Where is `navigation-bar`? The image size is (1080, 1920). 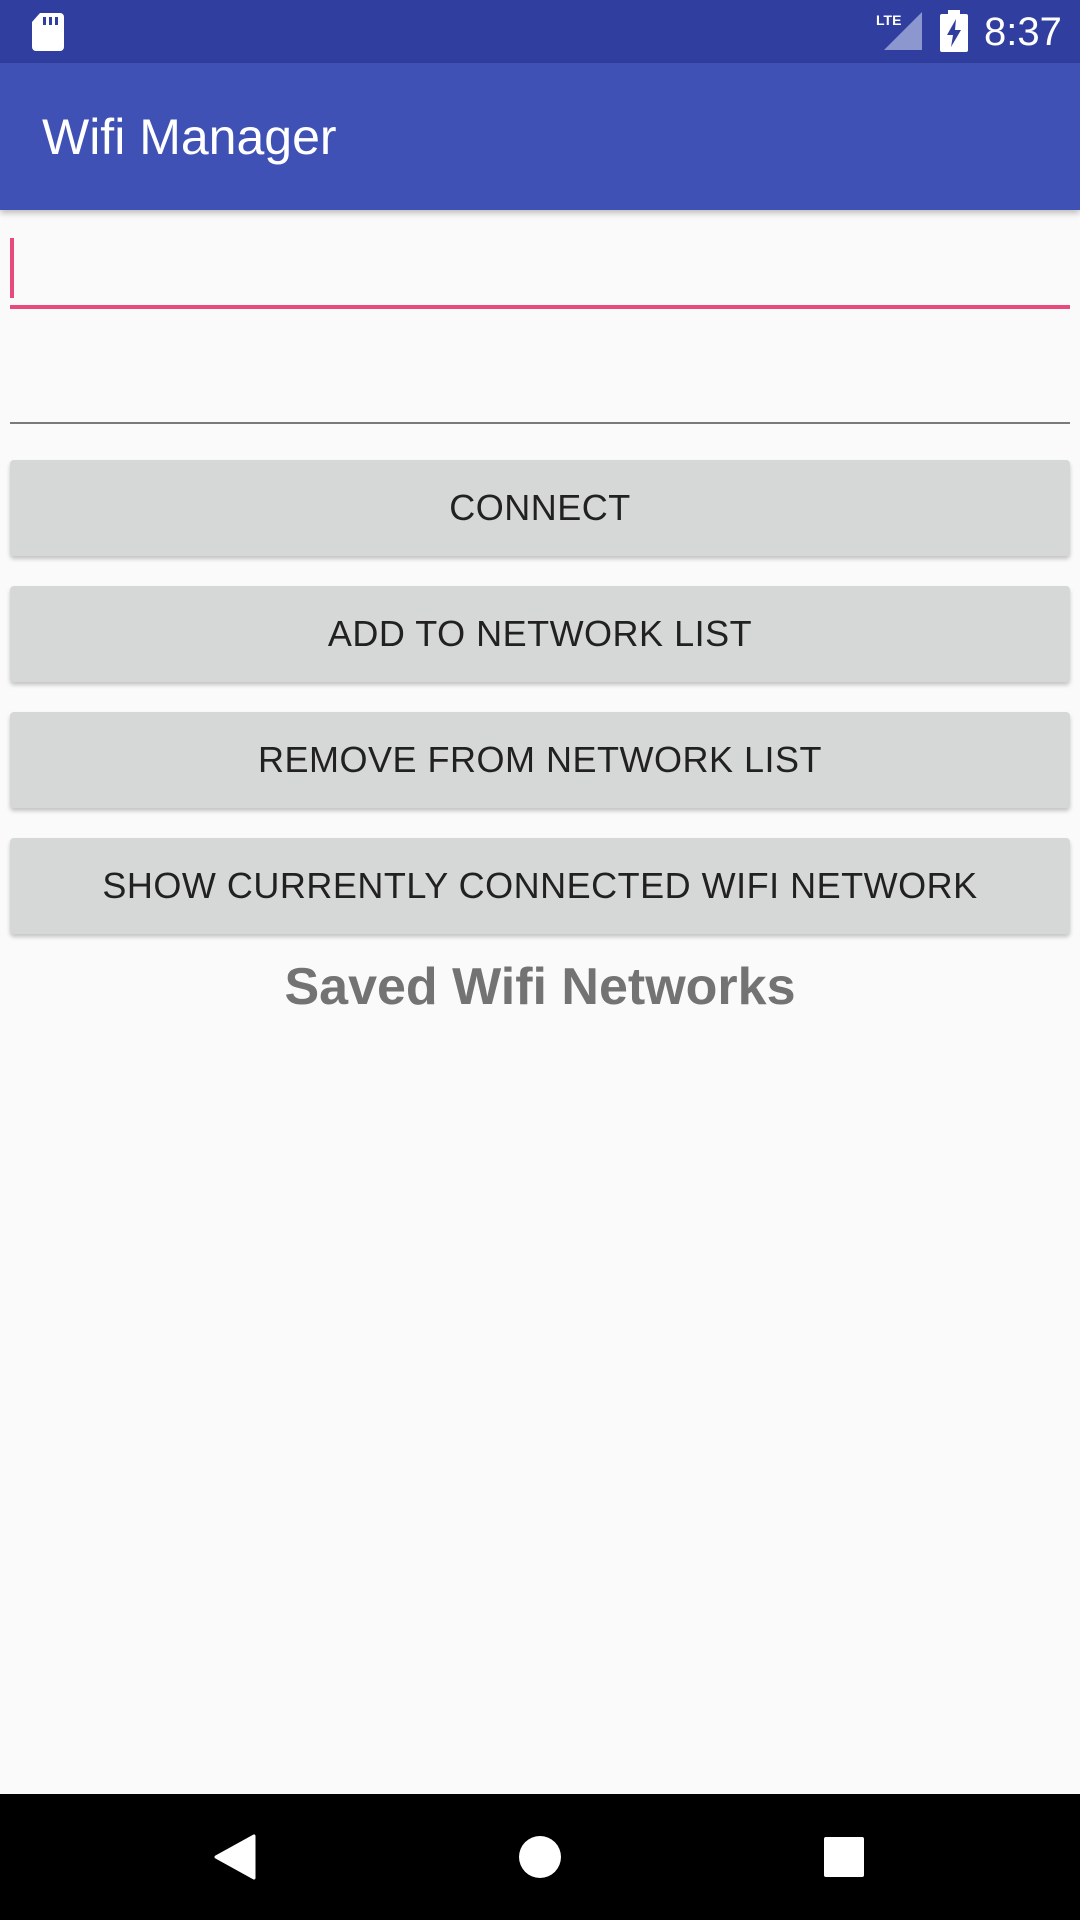
navigation-bar is located at coordinates (540, 1857).